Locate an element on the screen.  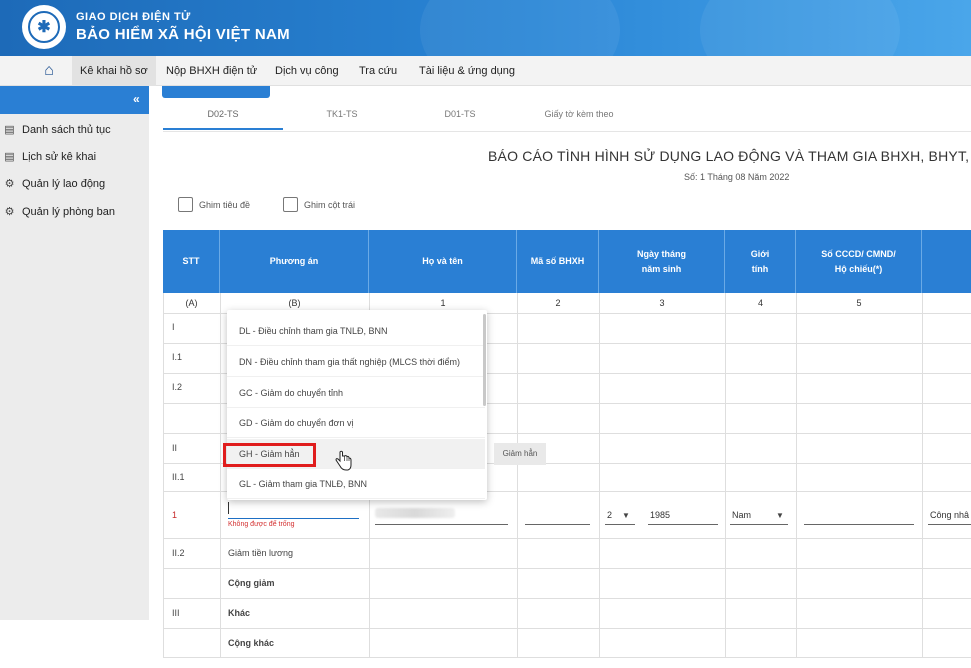
tab-divider is located at coordinates (567, 131).